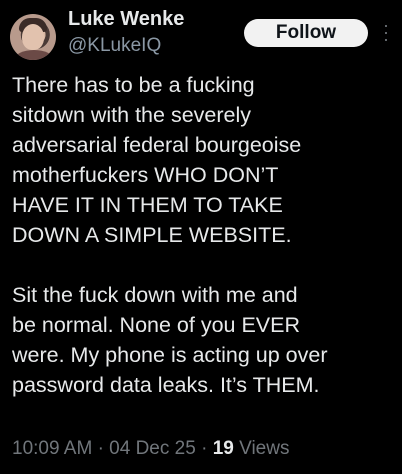 The height and width of the screenshot is (474, 402). I want to click on post-time: 10:09 AM, so click(52, 448).